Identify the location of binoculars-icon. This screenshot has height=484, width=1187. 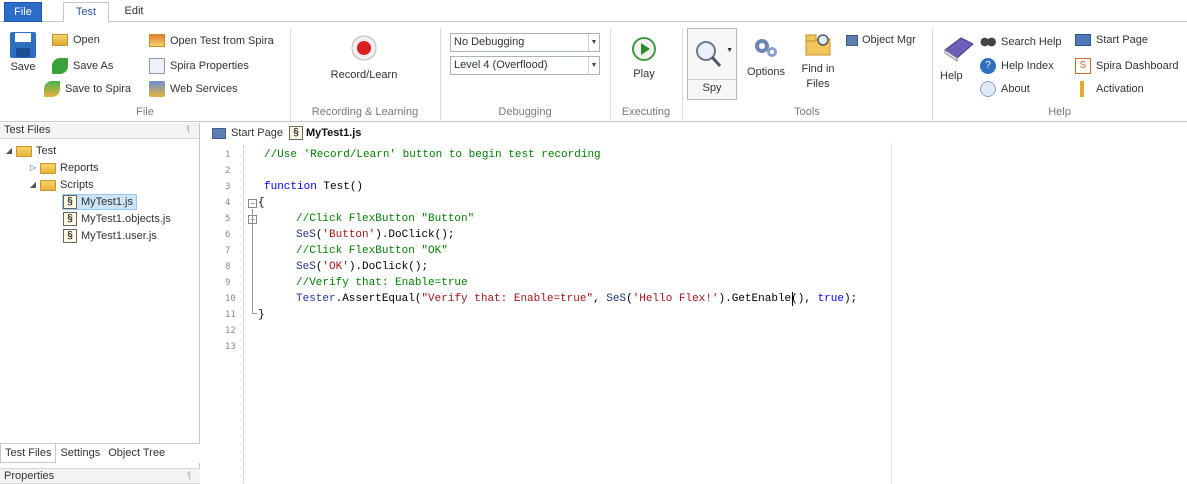
(988, 42).